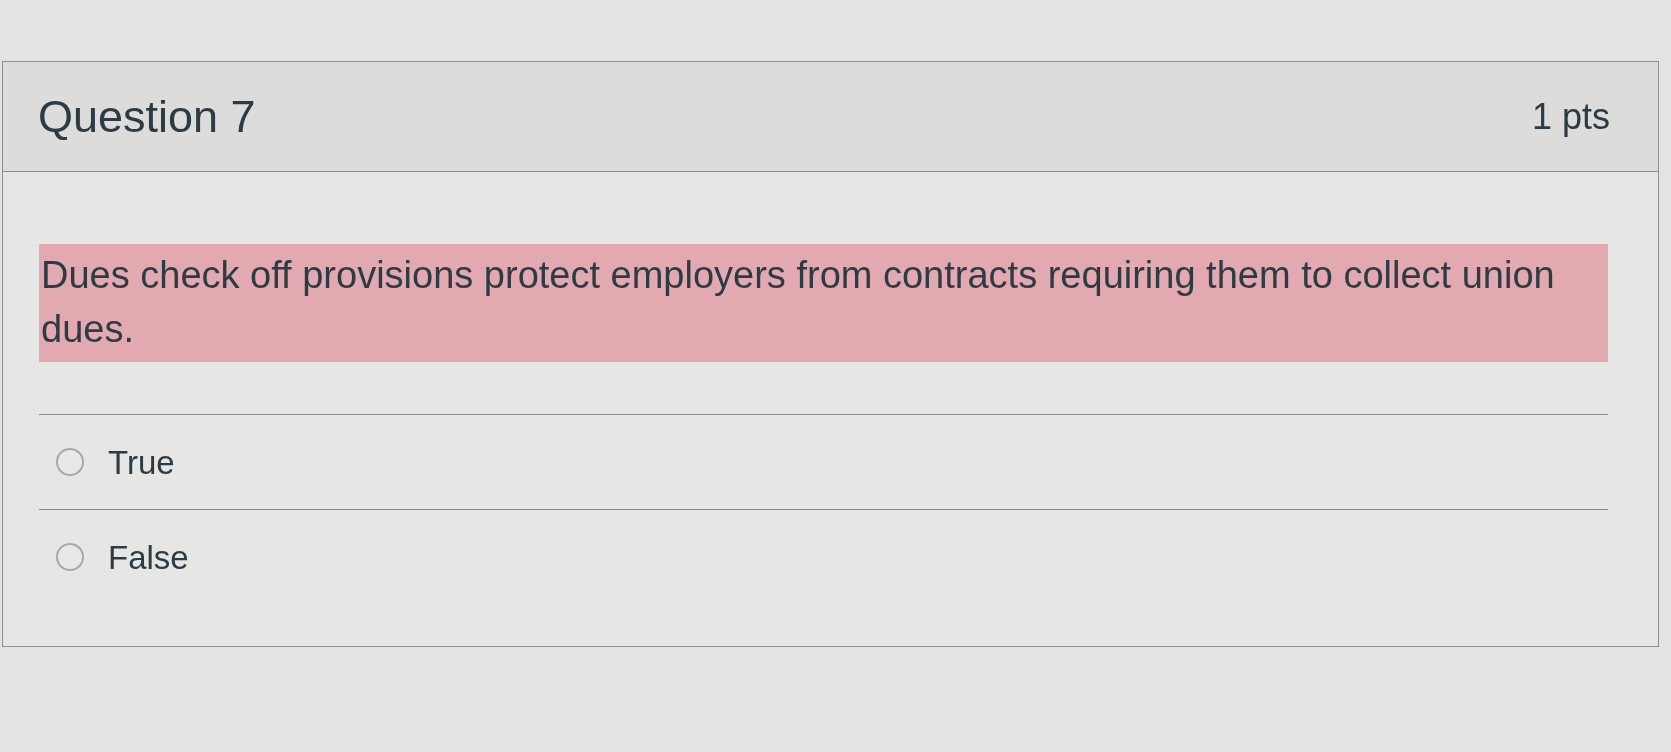 The height and width of the screenshot is (752, 1671). Describe the element at coordinates (141, 462) in the screenshot. I see `answer-label: True` at that location.